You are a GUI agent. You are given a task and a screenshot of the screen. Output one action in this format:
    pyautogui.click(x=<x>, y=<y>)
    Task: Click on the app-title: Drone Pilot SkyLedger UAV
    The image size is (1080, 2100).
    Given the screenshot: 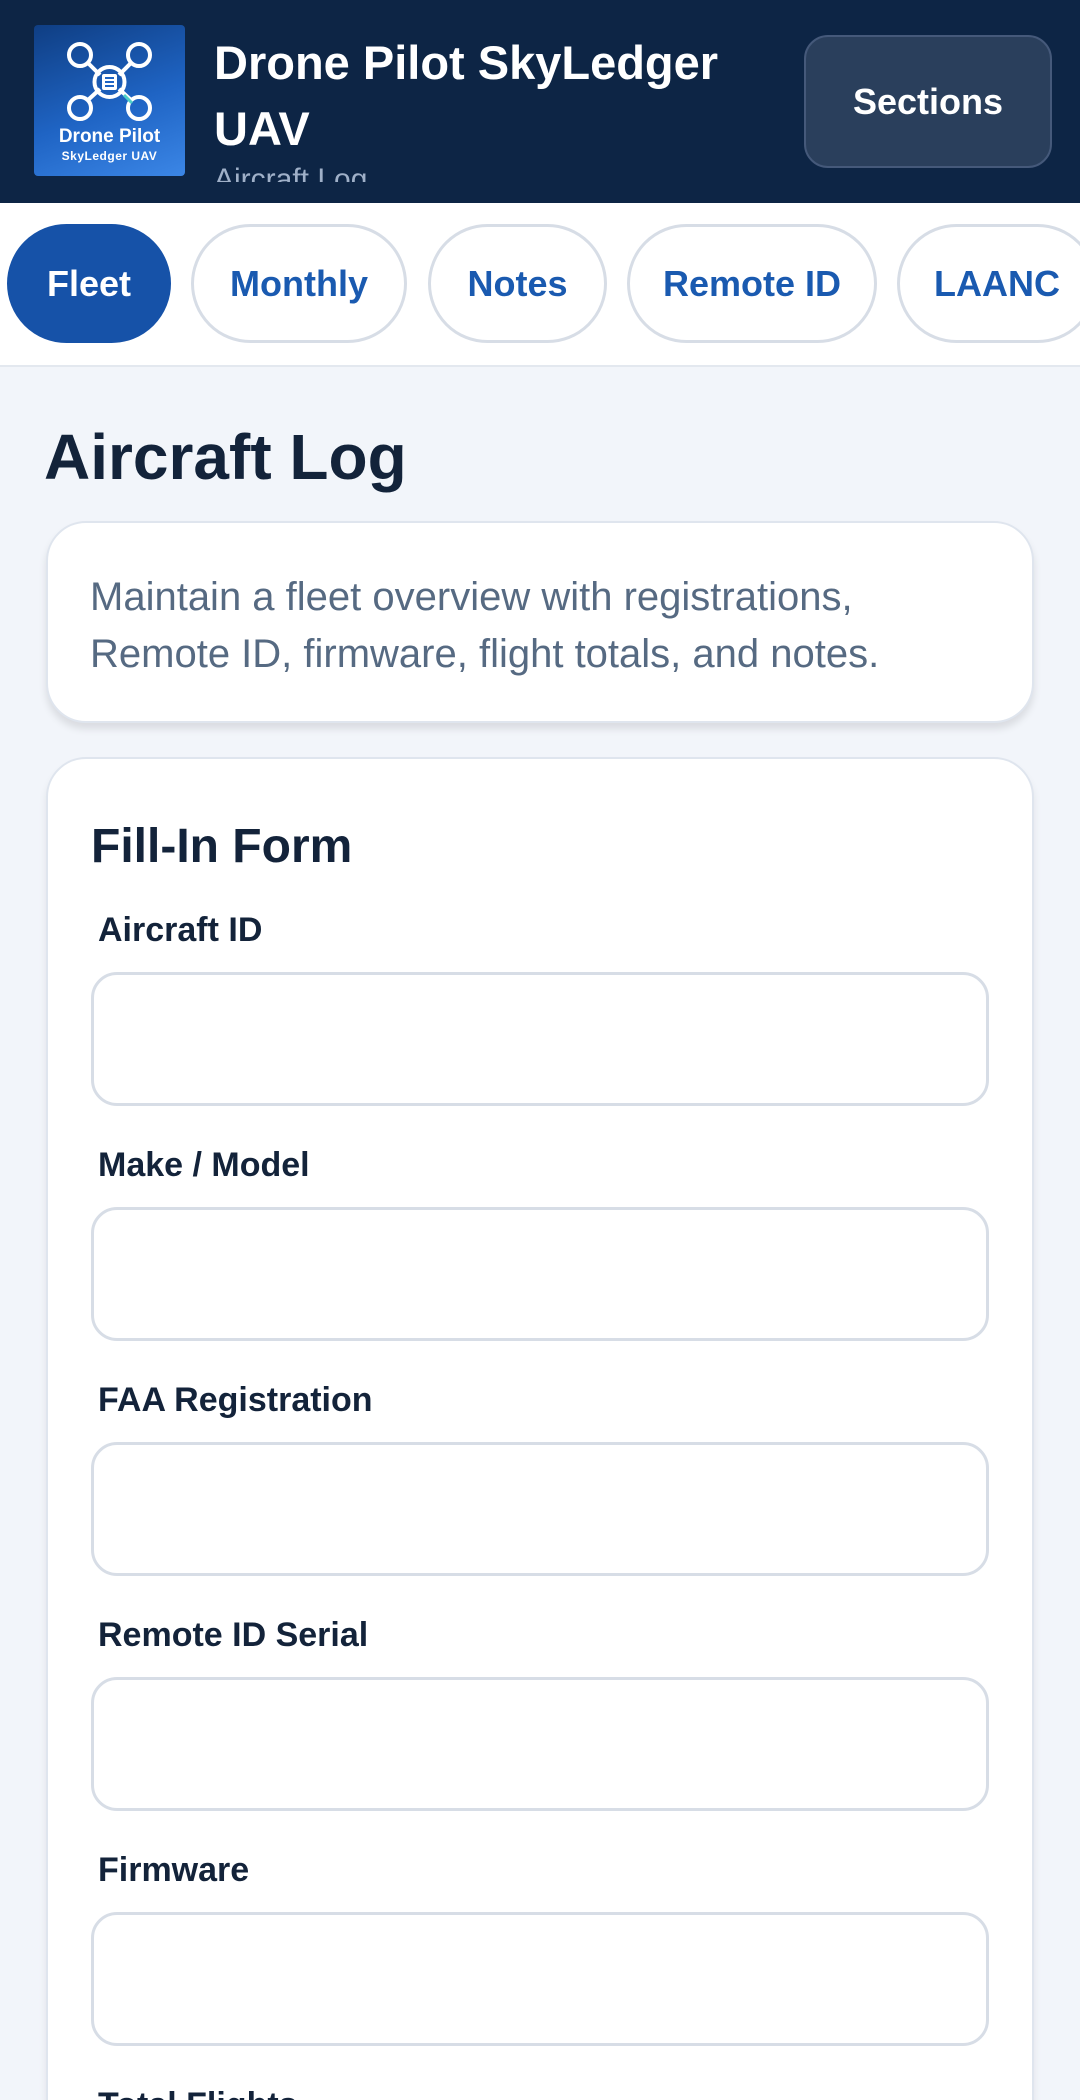 What is the action you would take?
    pyautogui.click(x=466, y=95)
    